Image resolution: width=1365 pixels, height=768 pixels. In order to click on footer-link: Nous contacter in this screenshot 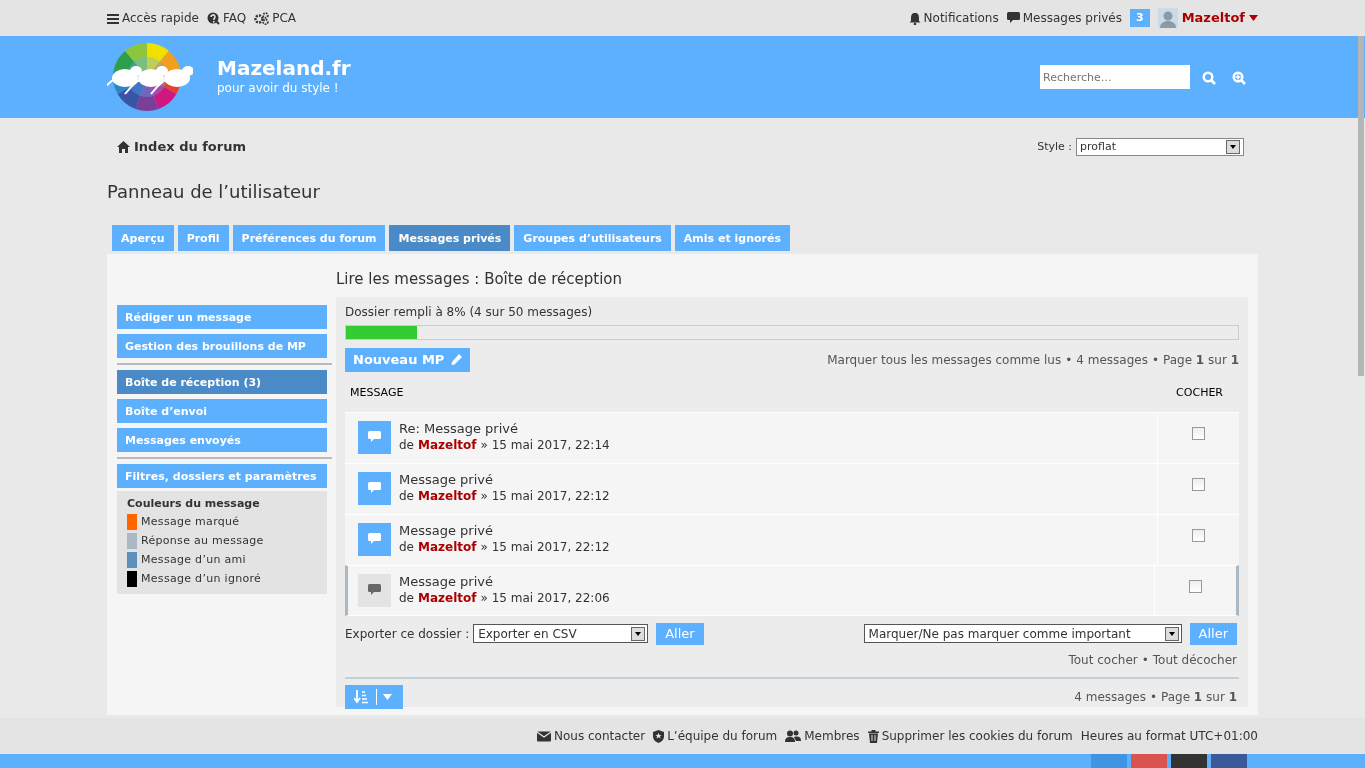, I will do `click(591, 736)`.